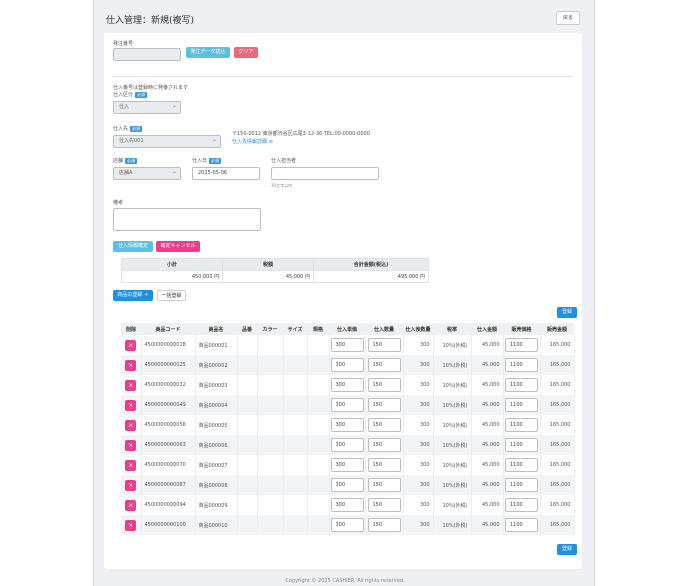 The width and height of the screenshot is (688, 586). Describe the element at coordinates (121, 129) in the screenshot. I see `supplier-label-text: 仕入先` at that location.